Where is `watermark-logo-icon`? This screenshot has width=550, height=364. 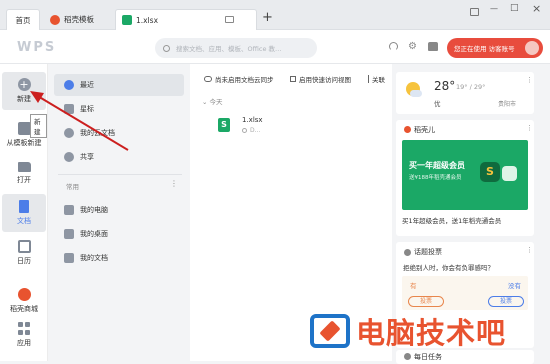 watermark-logo-icon is located at coordinates (330, 331).